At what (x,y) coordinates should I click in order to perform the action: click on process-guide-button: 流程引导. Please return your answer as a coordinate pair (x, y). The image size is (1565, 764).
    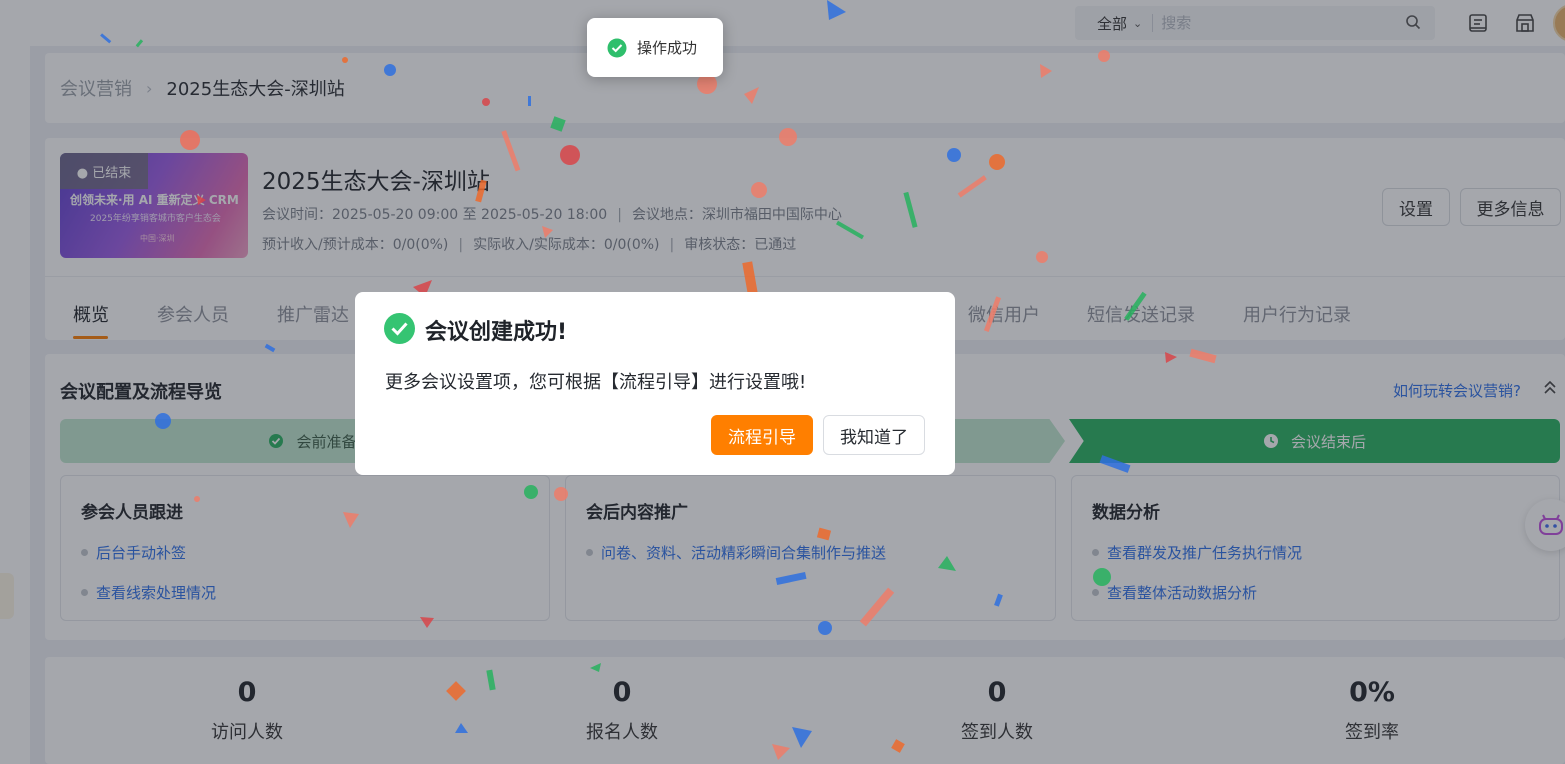
    Looking at the image, I should click on (762, 435).